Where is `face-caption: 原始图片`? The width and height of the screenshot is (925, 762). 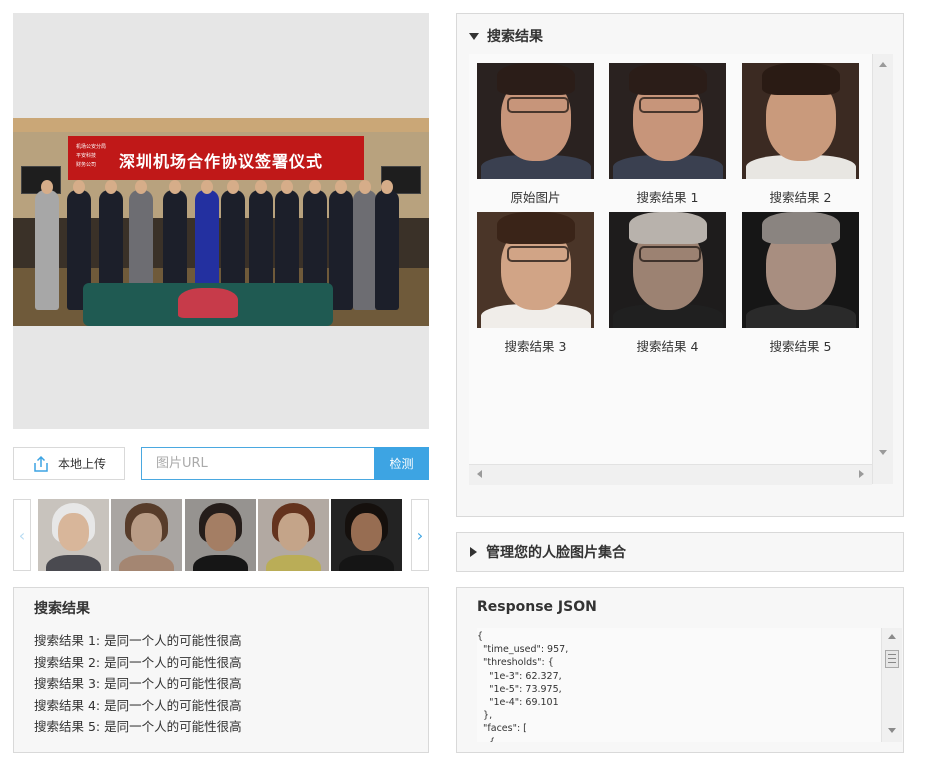
face-caption: 原始图片 is located at coordinates (535, 197).